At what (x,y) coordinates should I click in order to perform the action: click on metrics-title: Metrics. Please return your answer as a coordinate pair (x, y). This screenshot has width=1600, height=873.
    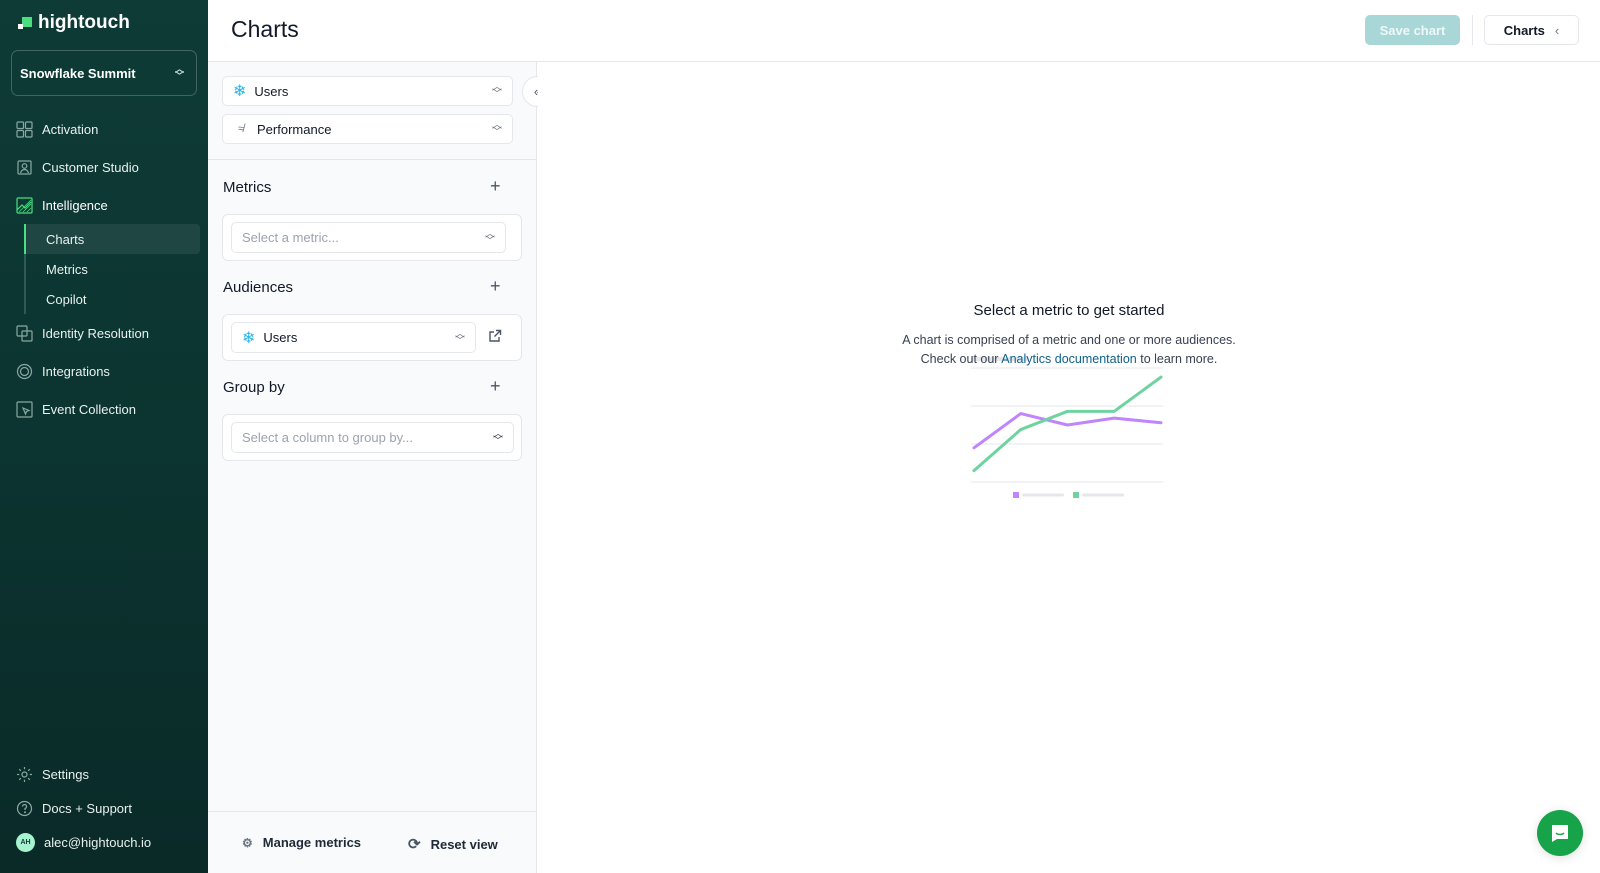
    Looking at the image, I should click on (247, 187).